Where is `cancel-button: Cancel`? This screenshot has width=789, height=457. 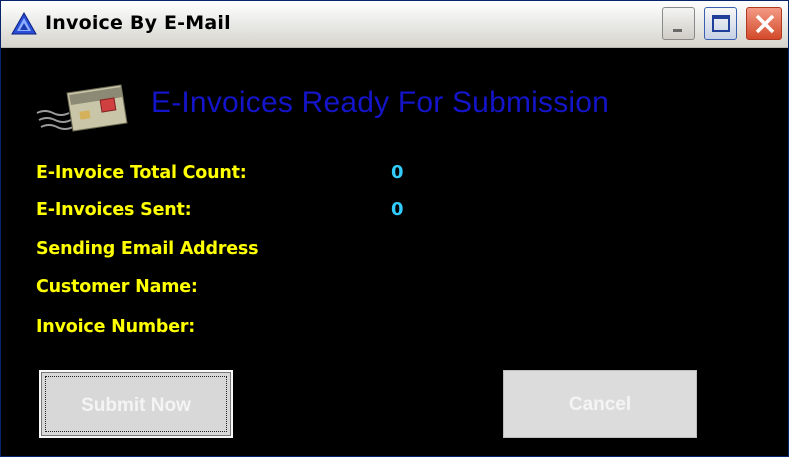 cancel-button: Cancel is located at coordinates (600, 404).